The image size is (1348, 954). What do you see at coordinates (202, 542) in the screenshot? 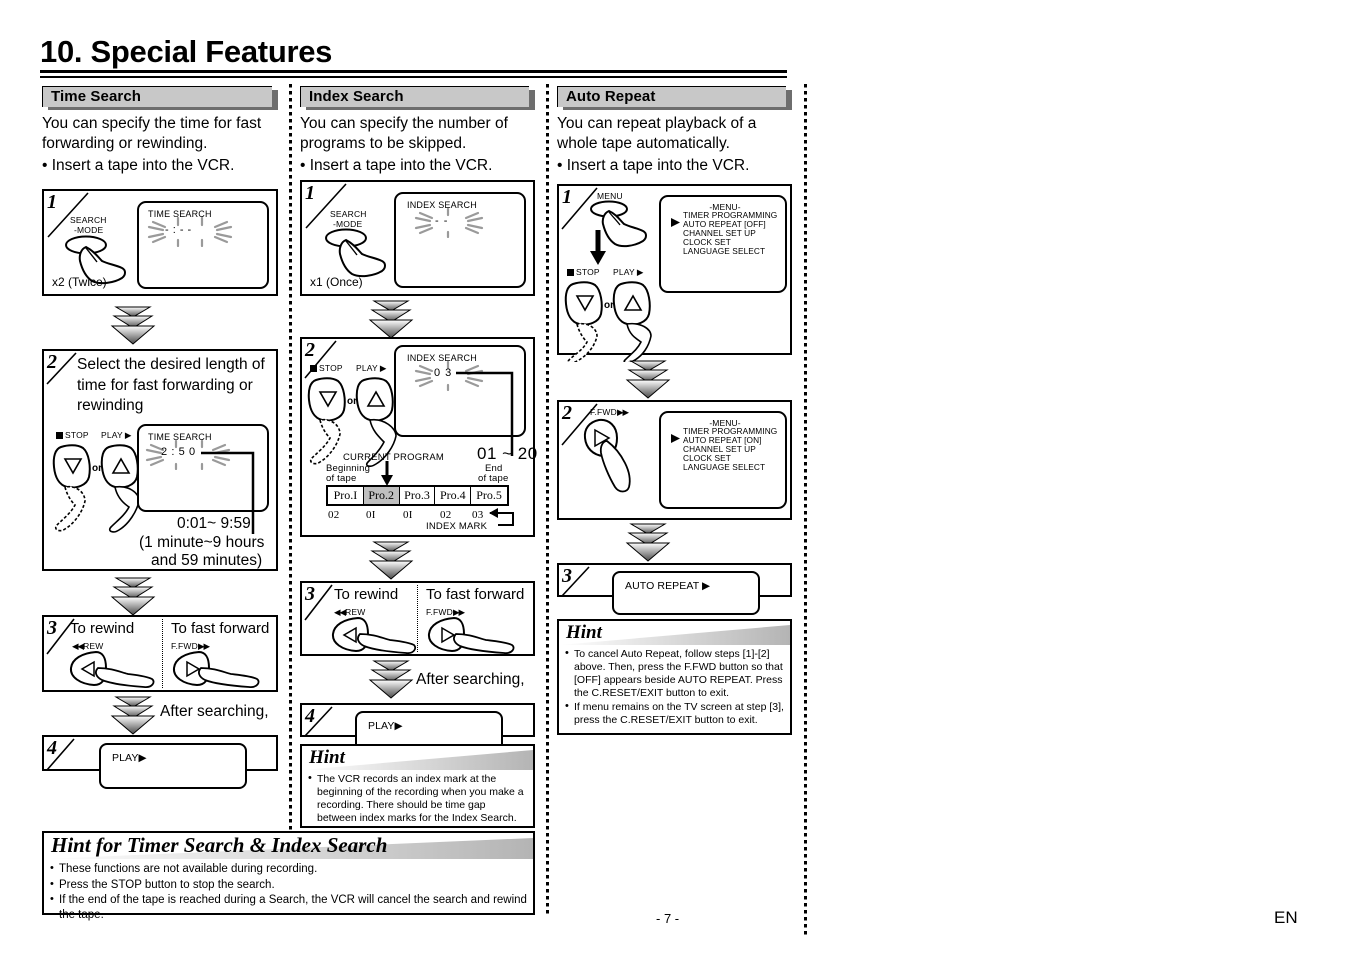
I see `time-range-note-1: (1 minute~9 hours` at bounding box center [202, 542].